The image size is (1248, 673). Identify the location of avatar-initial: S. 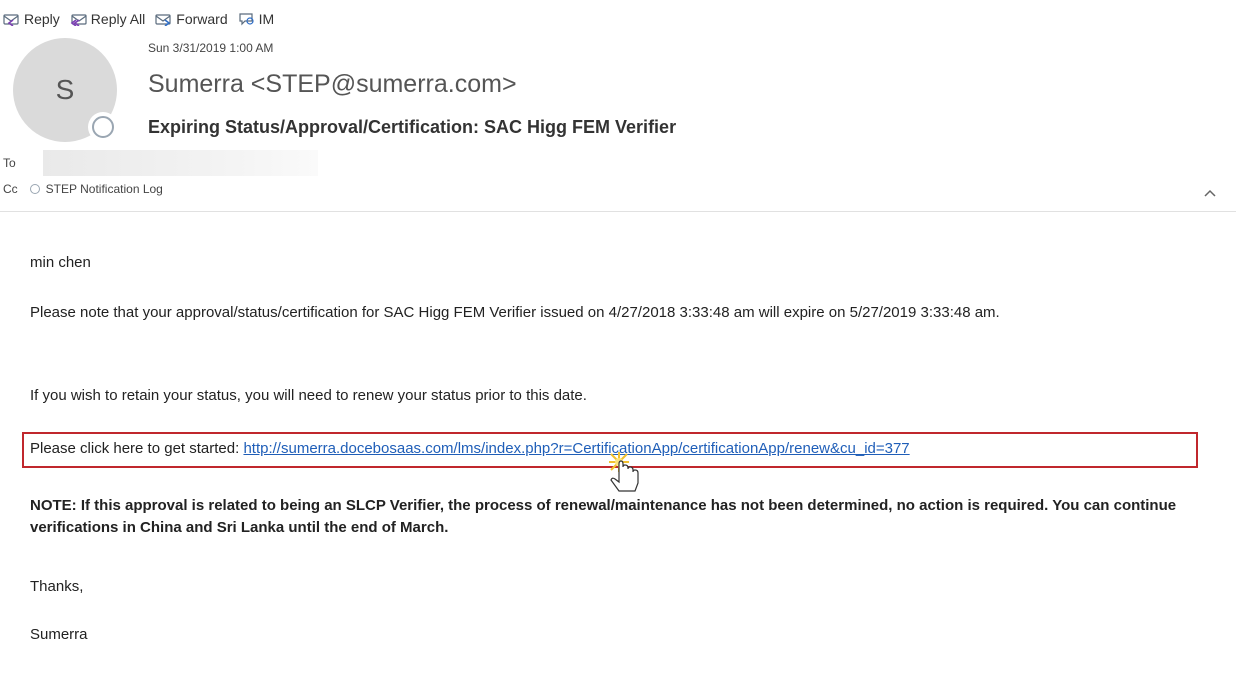
(65, 89).